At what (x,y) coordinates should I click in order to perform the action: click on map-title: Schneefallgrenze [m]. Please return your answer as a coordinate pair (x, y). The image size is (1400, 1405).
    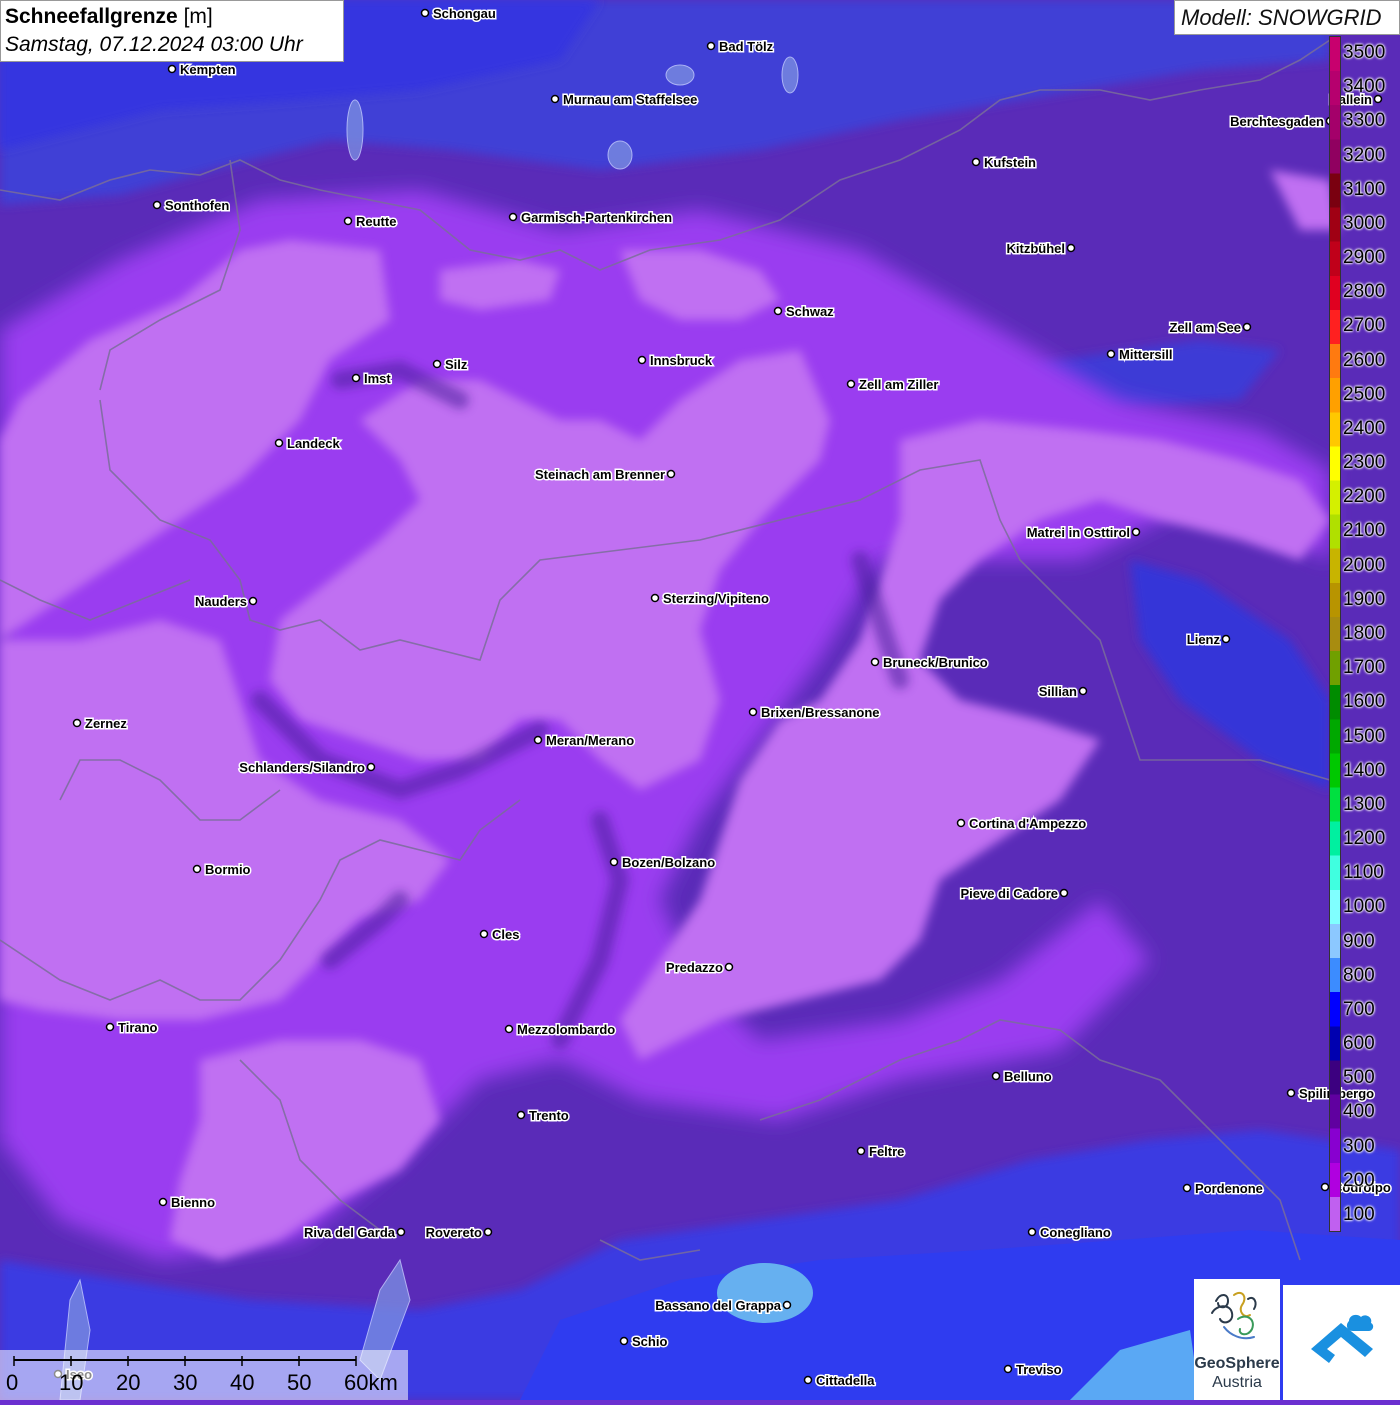
    Looking at the image, I should click on (172, 17).